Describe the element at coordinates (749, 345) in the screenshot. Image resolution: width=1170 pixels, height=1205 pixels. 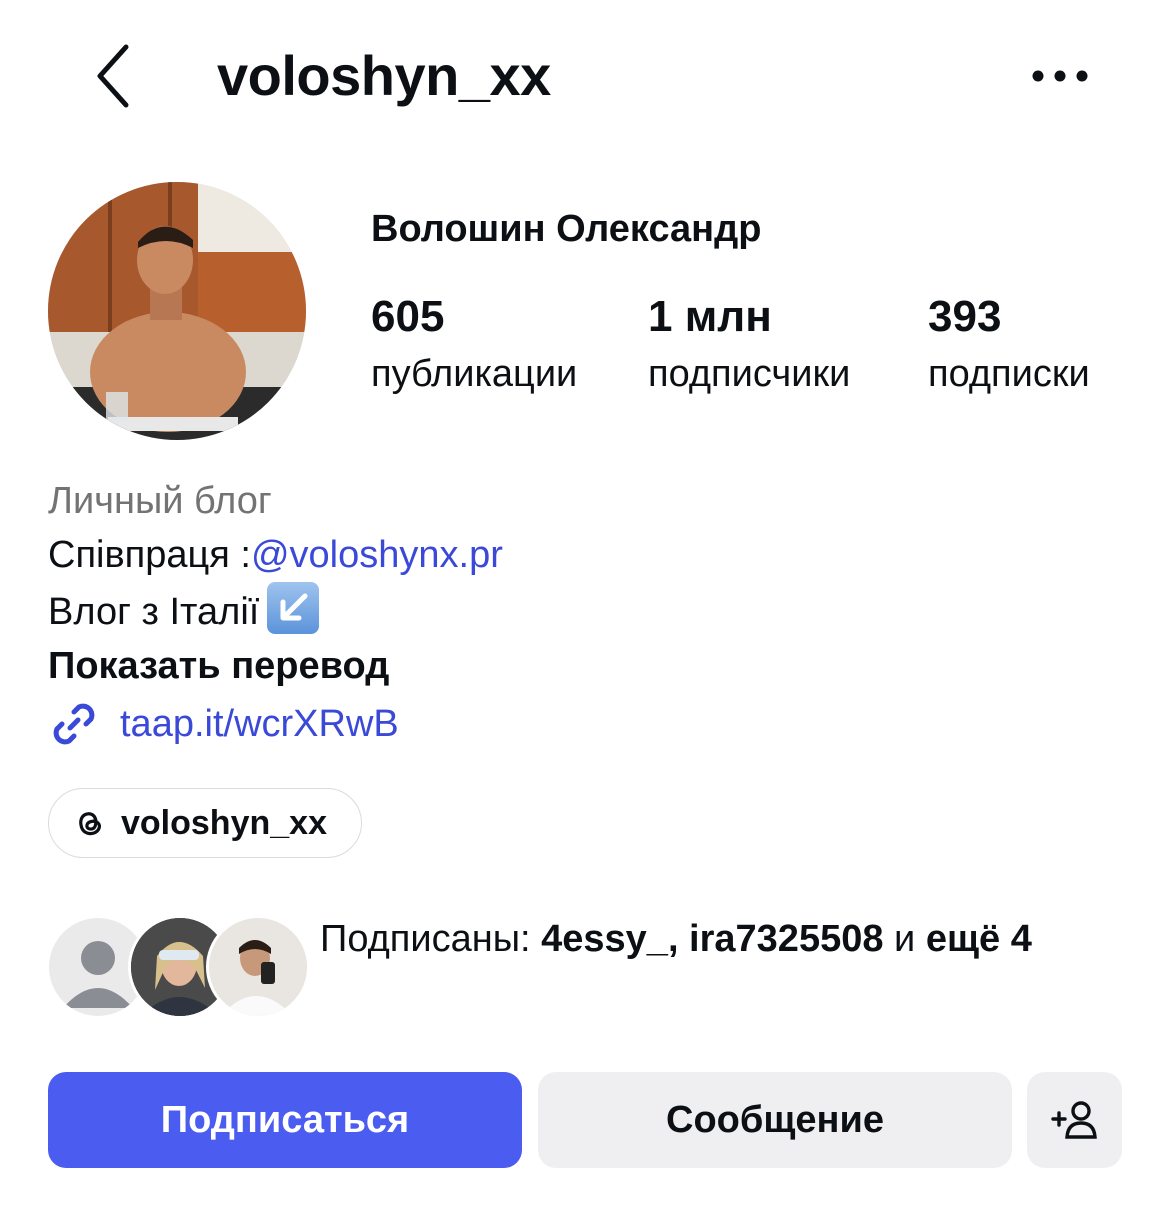
I see `stat-followers: 1 млн подписчики` at that location.